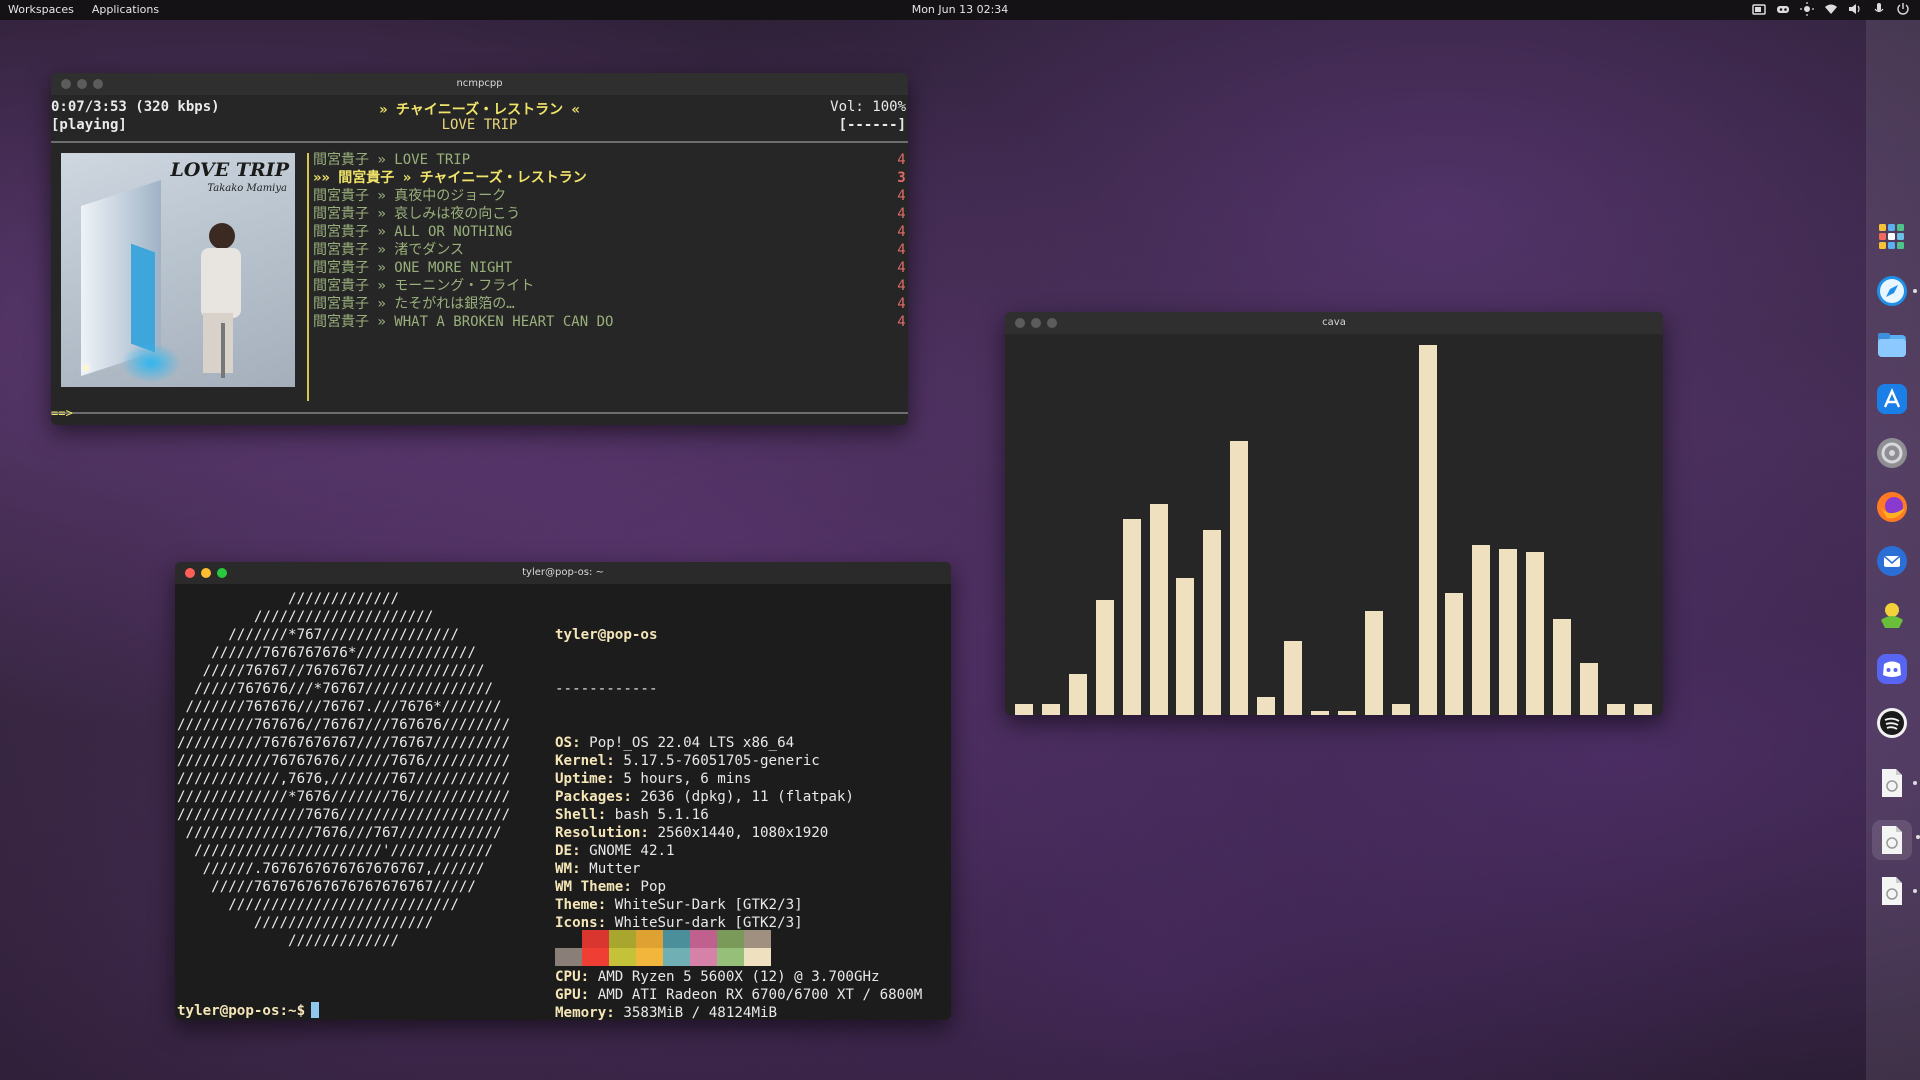 The width and height of the screenshot is (1920, 1080). Describe the element at coordinates (326, 887) in the screenshot. I see `ascii-line: /////767676767676767676767/////` at that location.